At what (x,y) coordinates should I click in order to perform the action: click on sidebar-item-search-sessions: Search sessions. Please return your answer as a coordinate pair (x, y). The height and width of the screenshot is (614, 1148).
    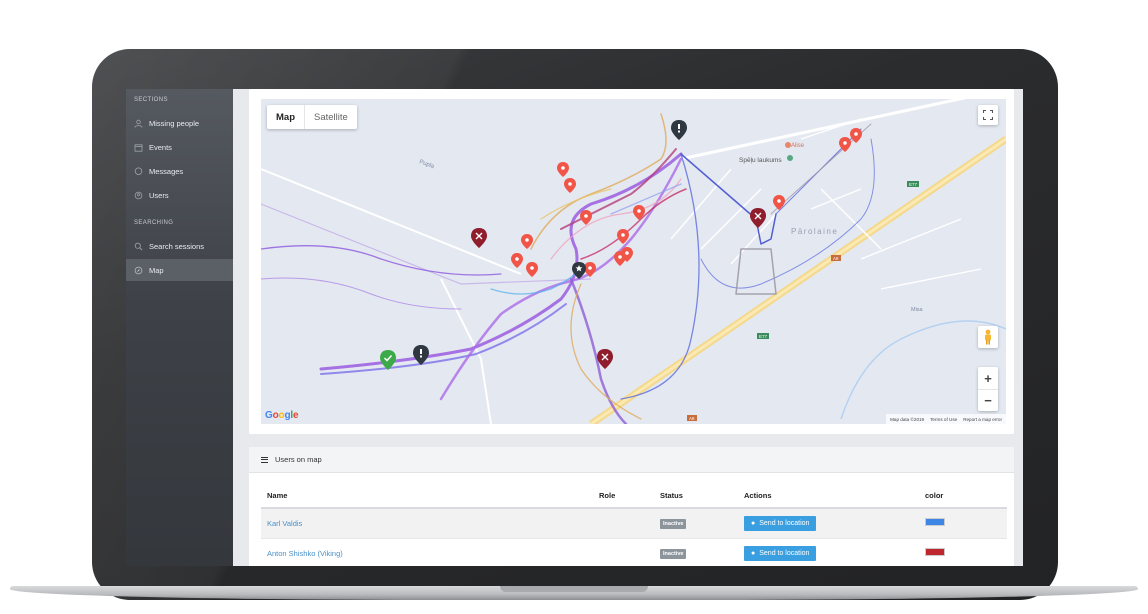
    Looking at the image, I should click on (179, 246).